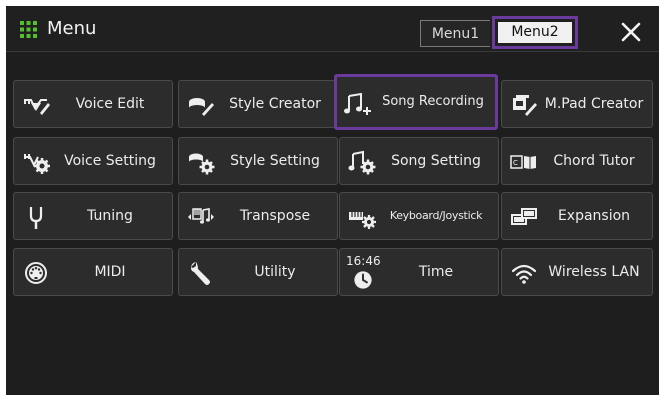 This screenshot has width=659, height=395. Describe the element at coordinates (110, 272) in the screenshot. I see `midi-label: MIDI` at that location.